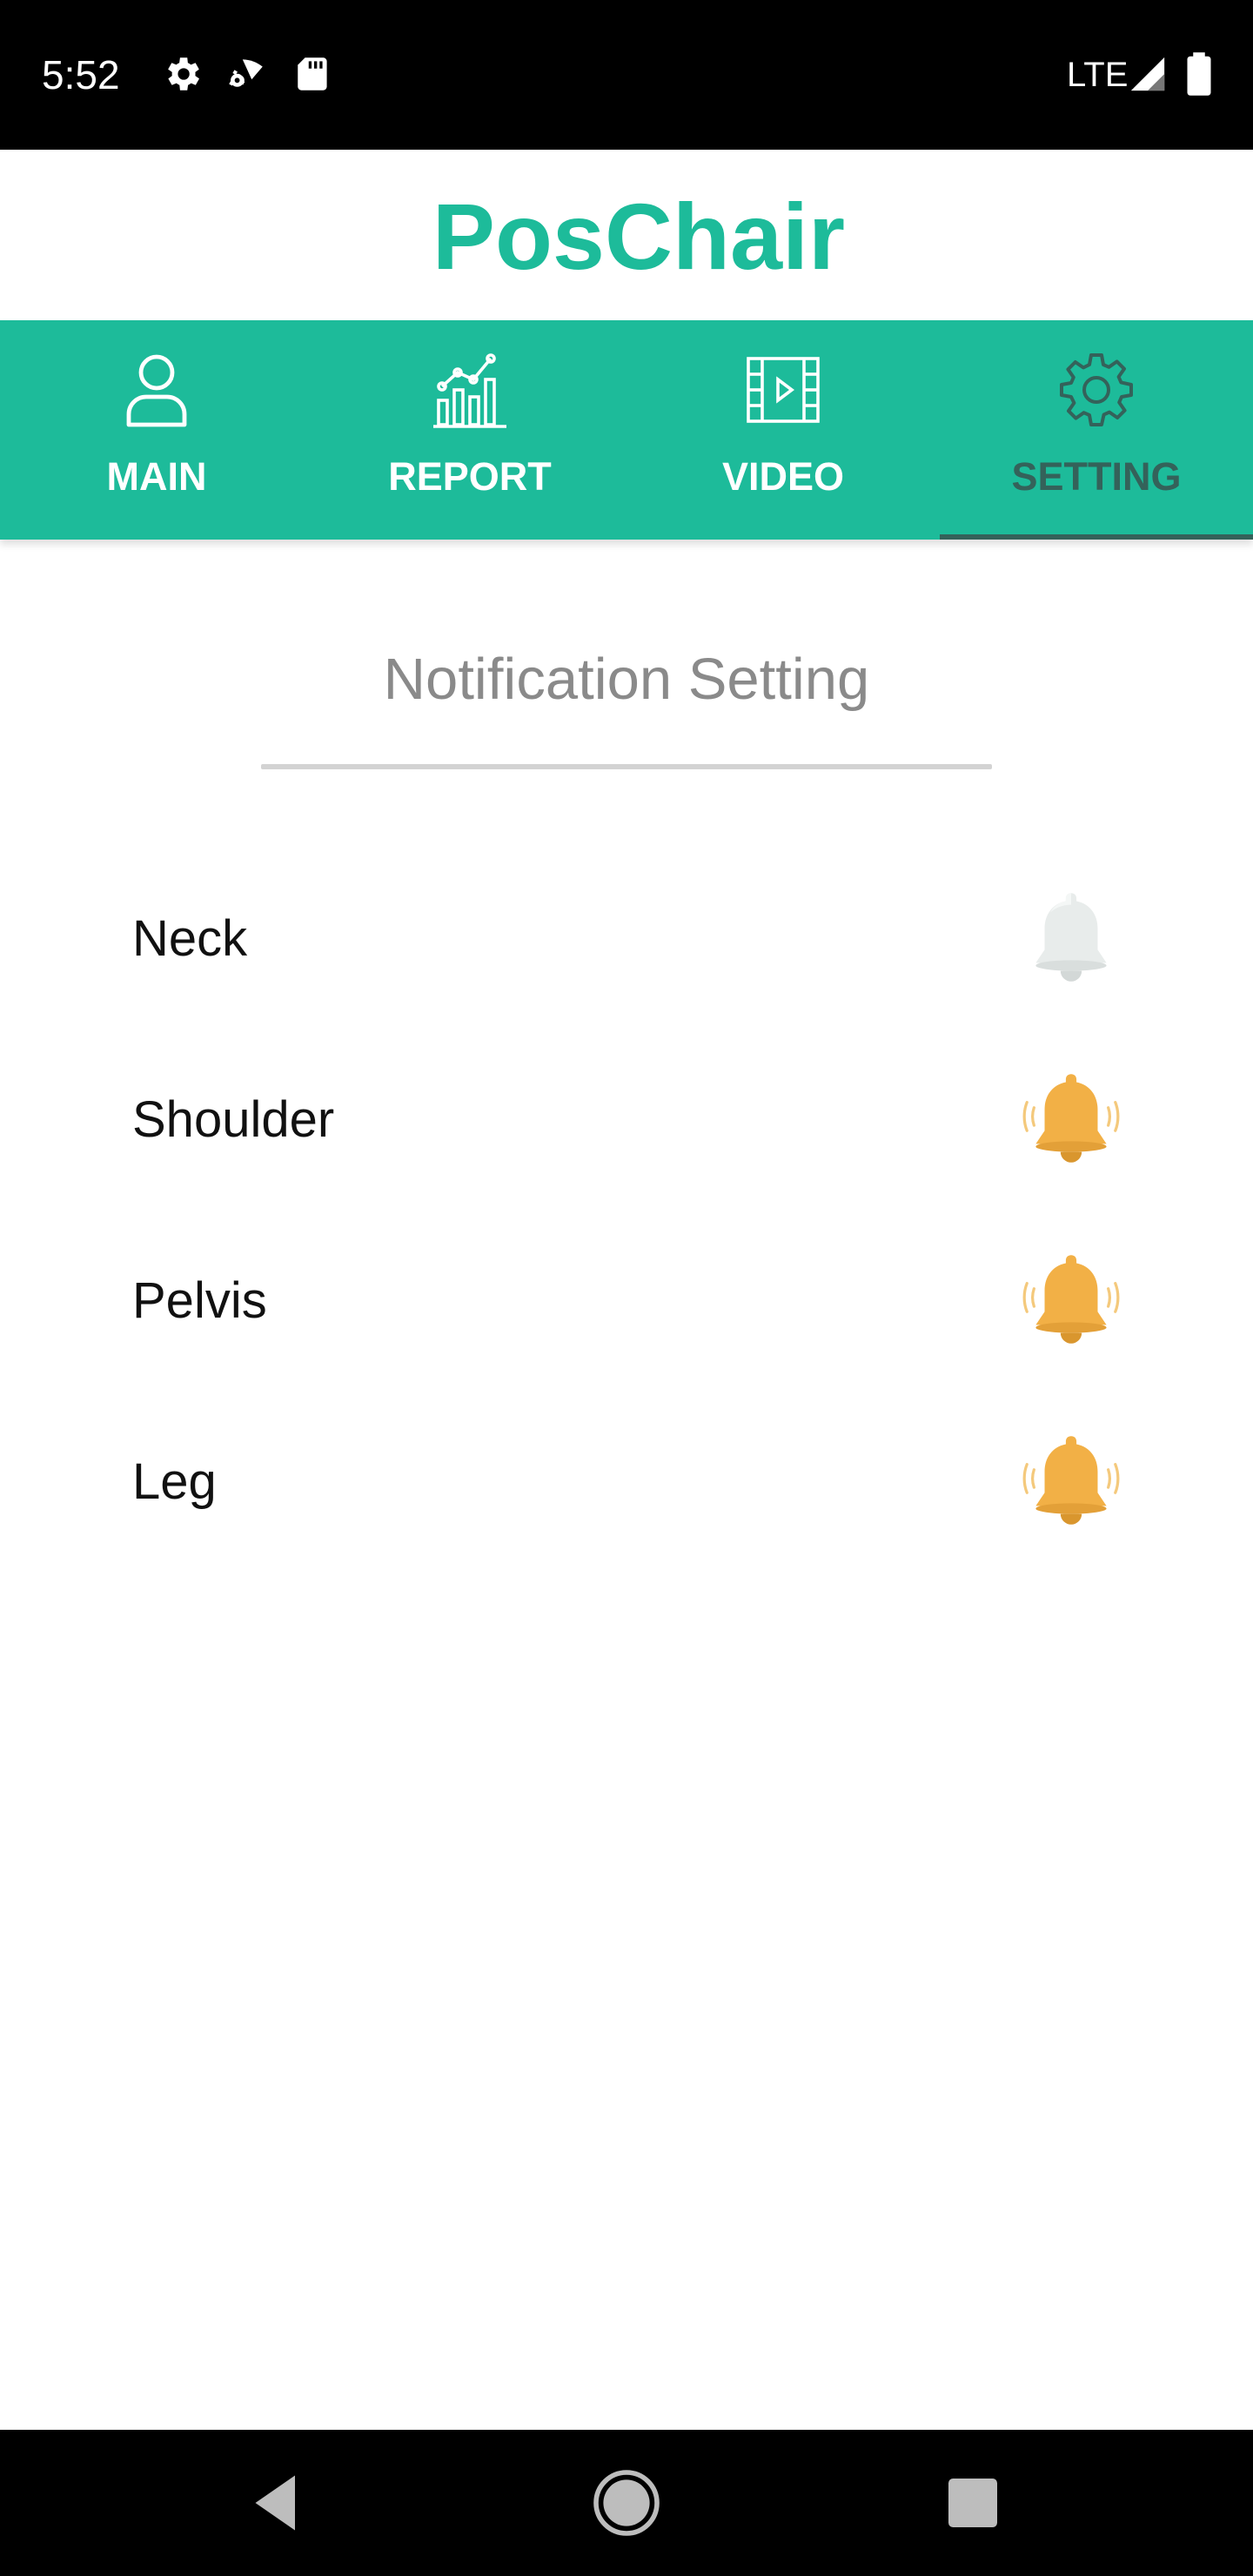 The height and width of the screenshot is (2576, 1253). I want to click on chart-icon, so click(470, 390).